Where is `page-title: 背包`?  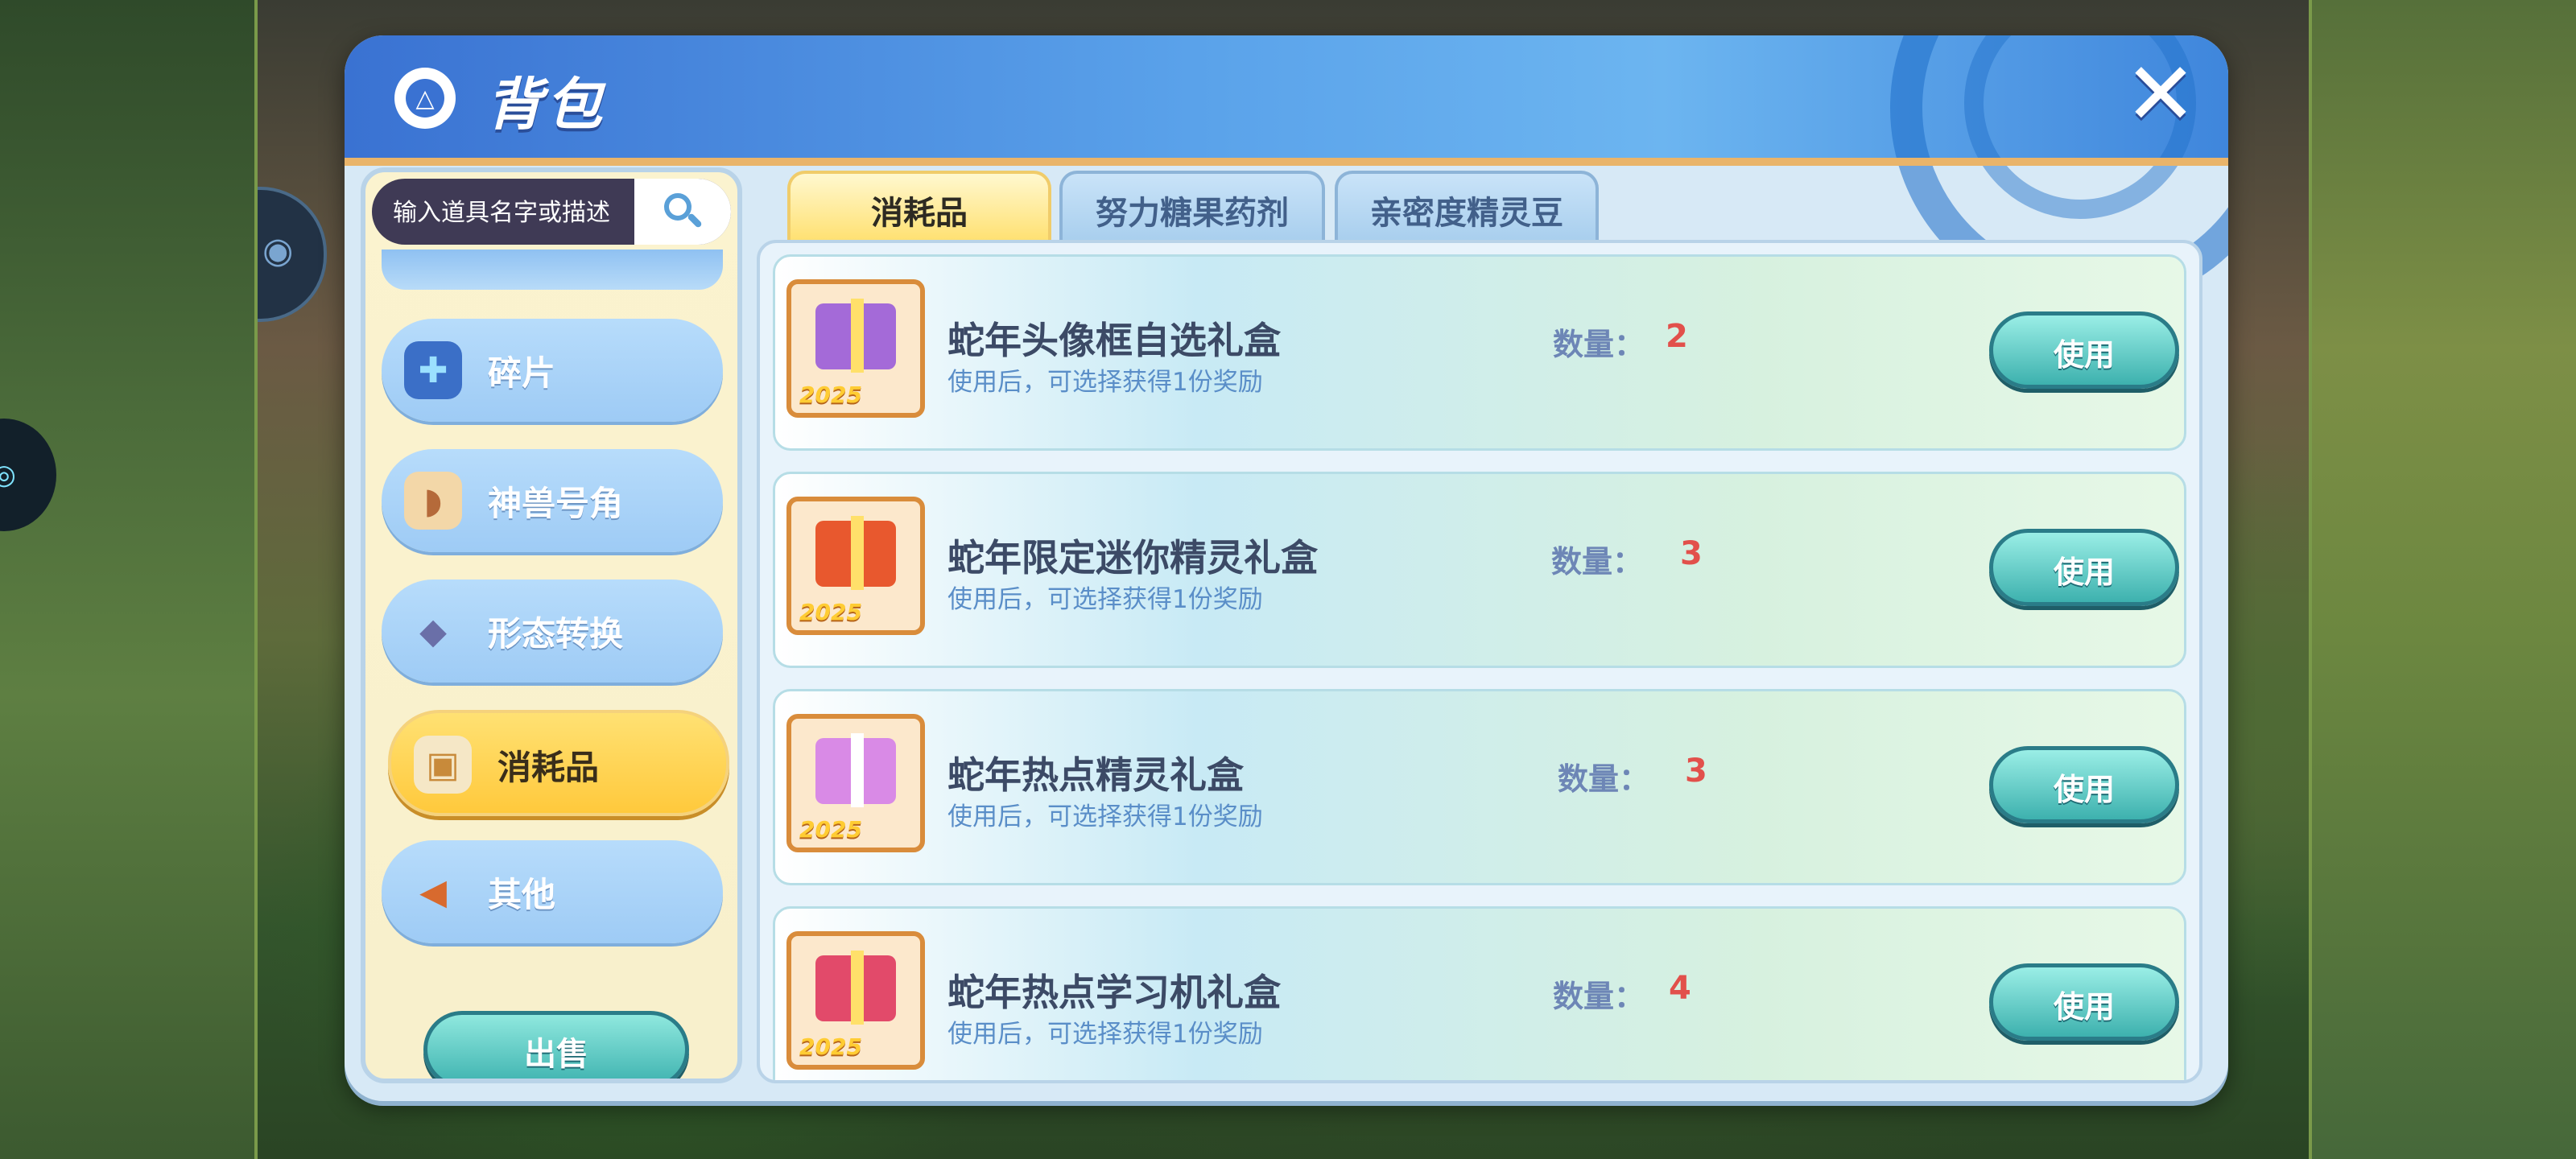
page-title: 背包 is located at coordinates (545, 105).